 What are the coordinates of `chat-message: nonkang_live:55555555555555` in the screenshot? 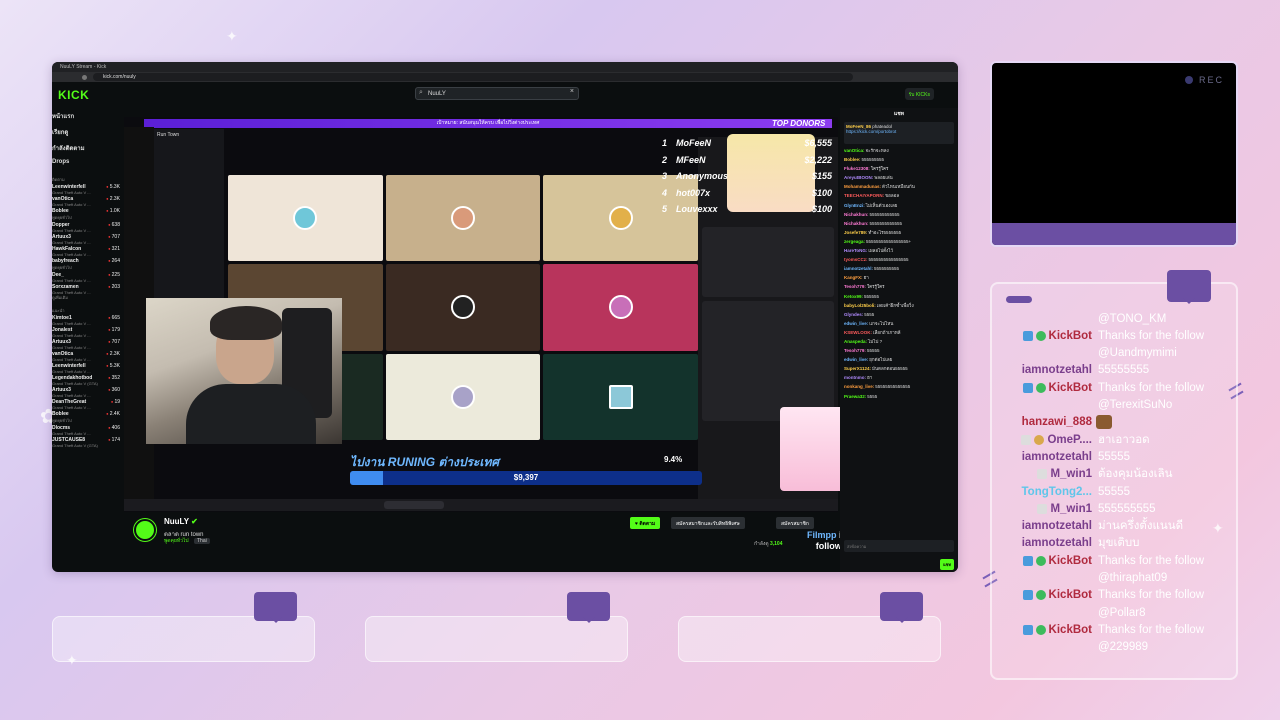 It's located at (899, 386).